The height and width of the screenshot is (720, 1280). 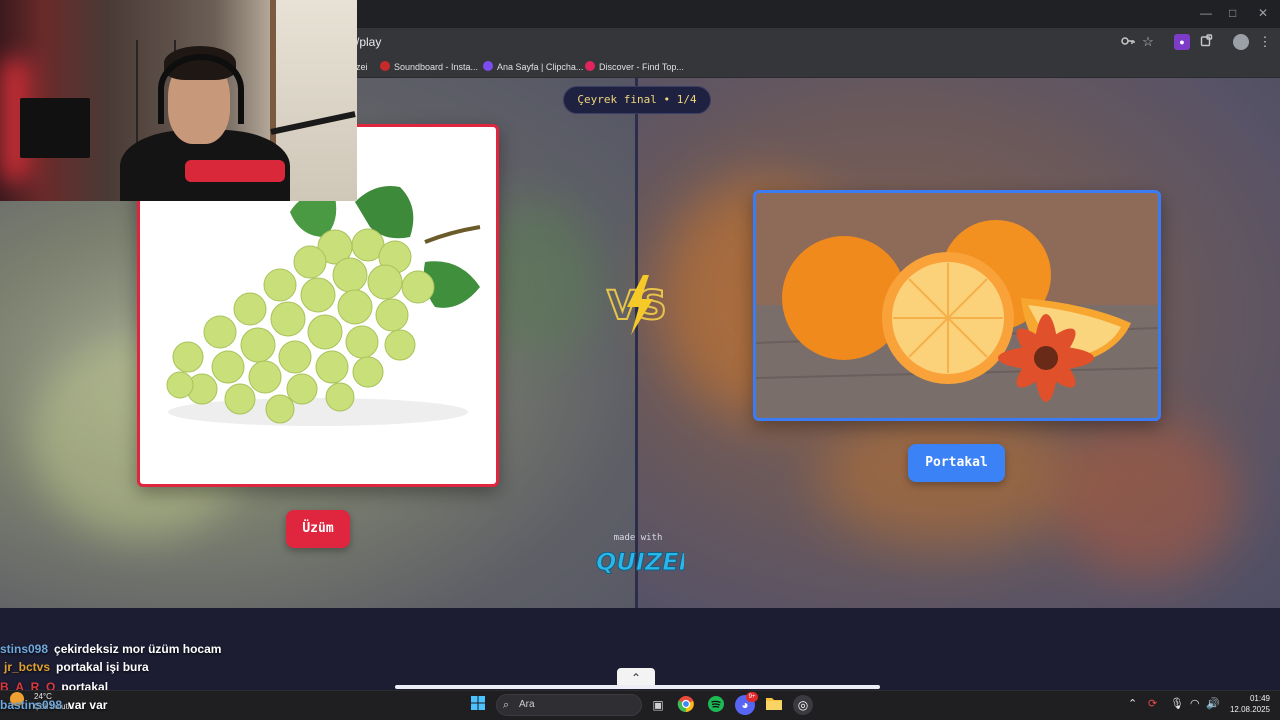 I want to click on start-windows-icon, so click(x=478, y=705).